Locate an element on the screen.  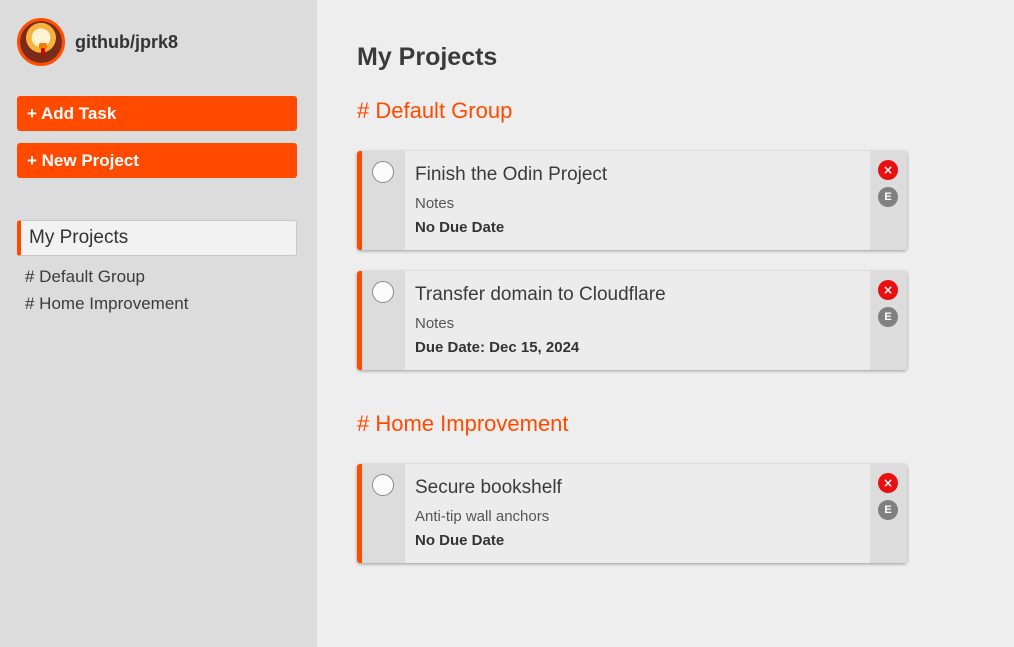
group-title-default: # Default Group is located at coordinates (435, 110).